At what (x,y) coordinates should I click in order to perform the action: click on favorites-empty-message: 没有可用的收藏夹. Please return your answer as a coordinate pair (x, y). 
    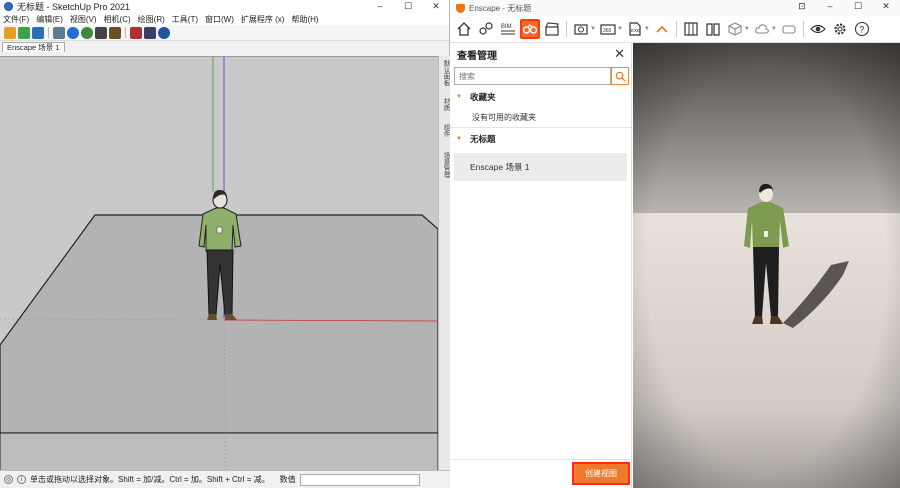
    Looking at the image, I should click on (540, 118).